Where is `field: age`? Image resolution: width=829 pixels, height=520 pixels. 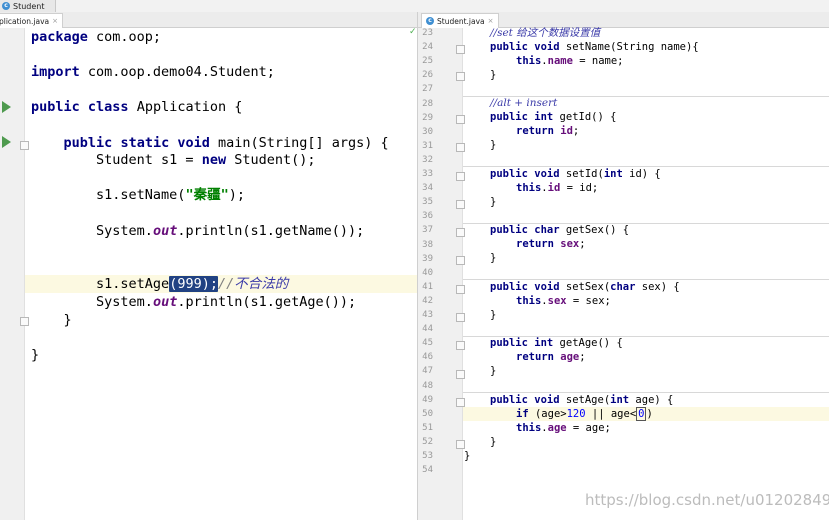 field: age is located at coordinates (557, 428).